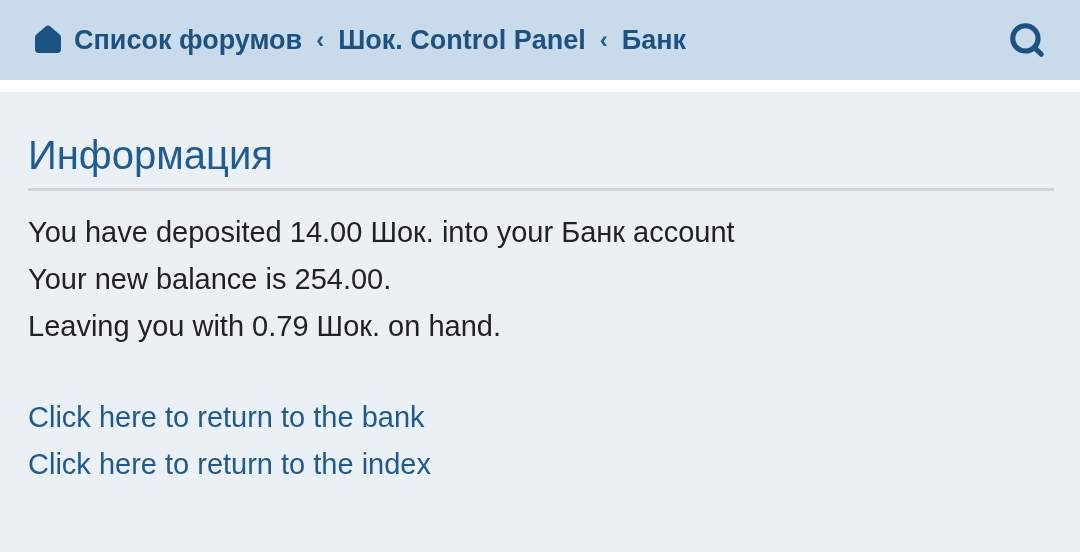  Describe the element at coordinates (229, 464) in the screenshot. I see `return-link: Click here to return to the index` at that location.